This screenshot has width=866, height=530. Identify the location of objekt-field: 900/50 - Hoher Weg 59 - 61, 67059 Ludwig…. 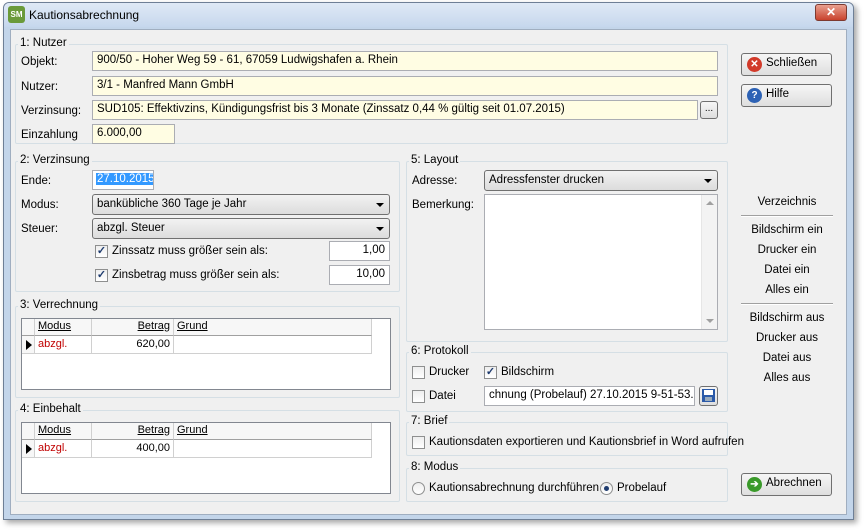
(405, 61).